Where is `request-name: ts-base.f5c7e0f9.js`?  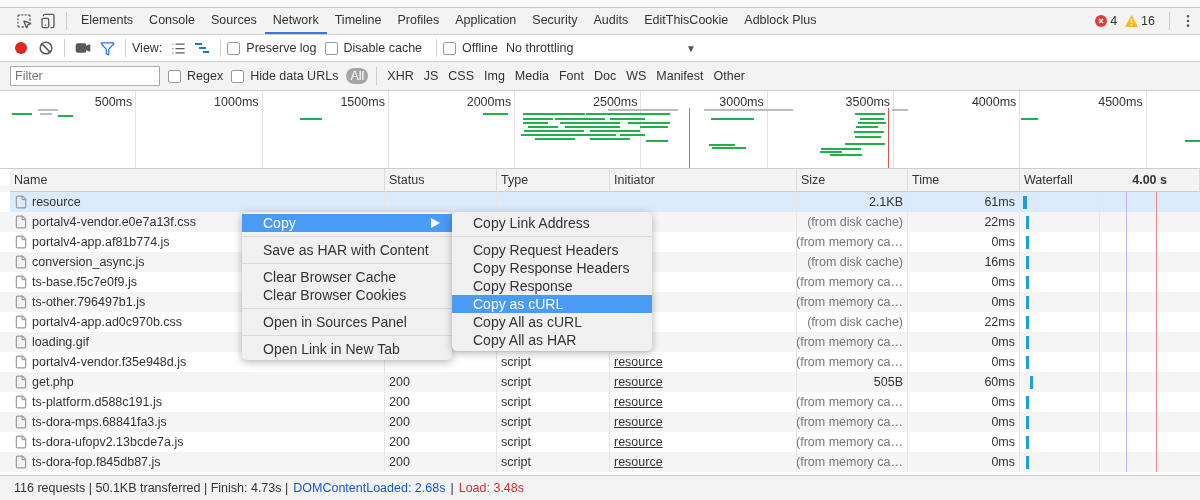 request-name: ts-base.f5c7e0f9.js is located at coordinates (84, 282).